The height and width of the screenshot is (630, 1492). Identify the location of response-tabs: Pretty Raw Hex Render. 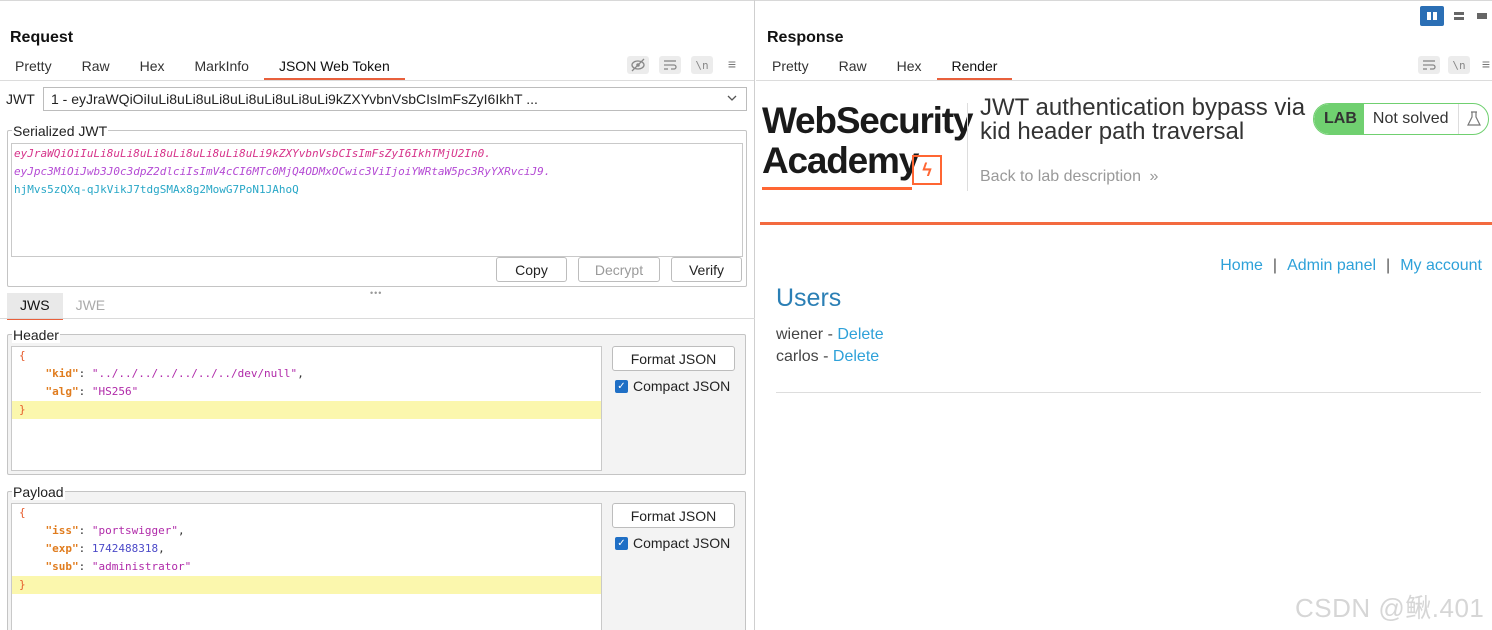
(885, 68).